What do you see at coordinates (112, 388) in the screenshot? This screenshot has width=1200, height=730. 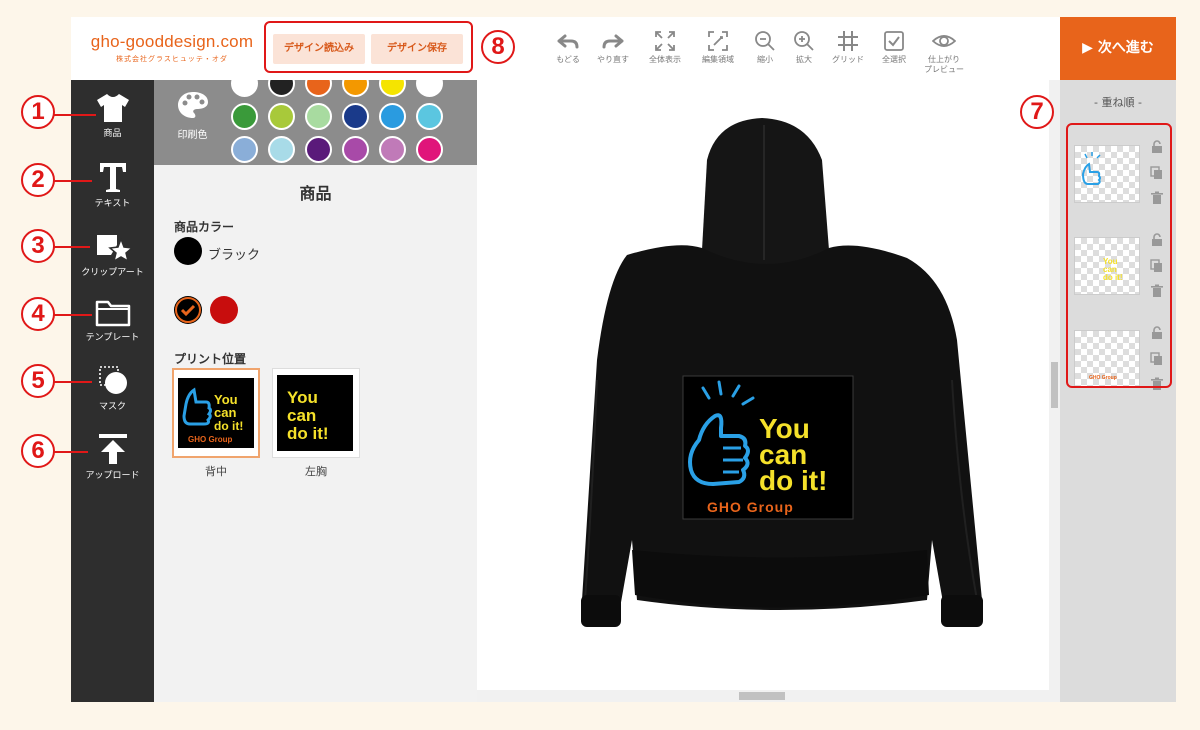 I see `sidebar-item-mask: マスク` at bounding box center [112, 388].